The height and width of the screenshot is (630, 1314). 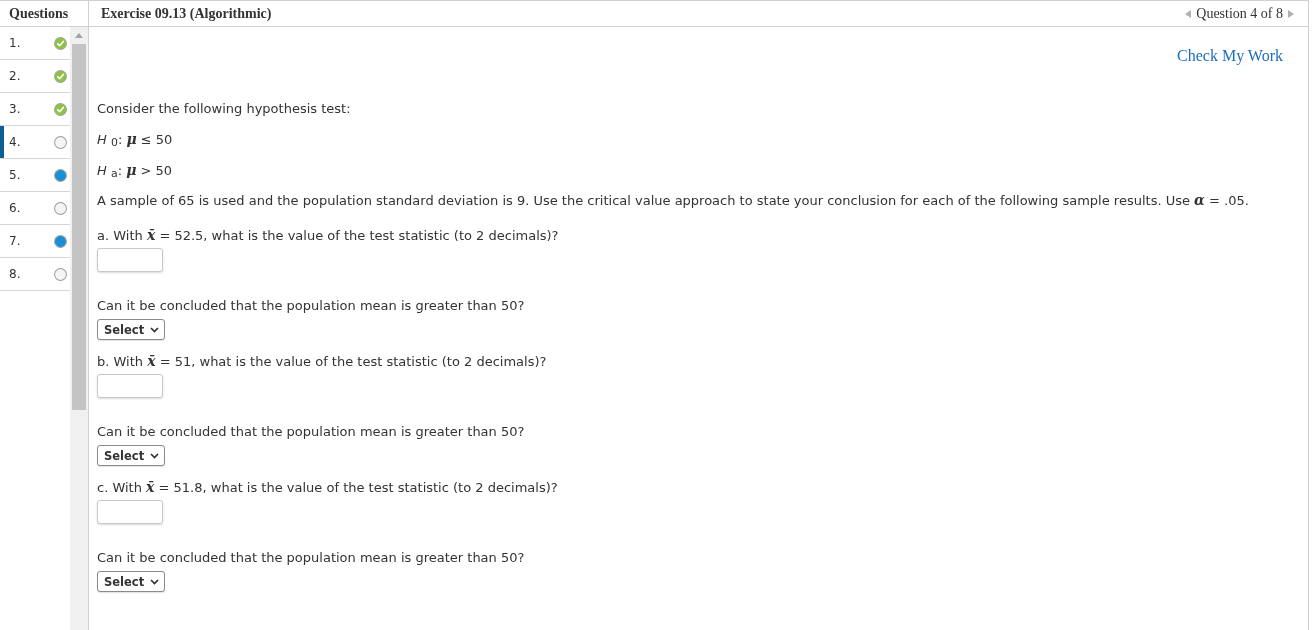 I want to click on question-text: c. With x̄ = 51.8, what is the value of the test statistic (to 2 decimals)?, so click(x=327, y=487).